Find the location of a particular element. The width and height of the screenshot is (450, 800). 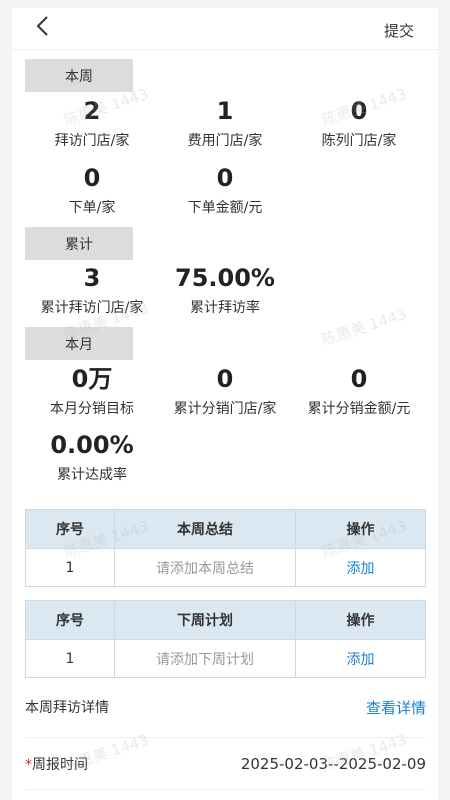

visit-details-label: 本周拜访详情 is located at coordinates (67, 708).